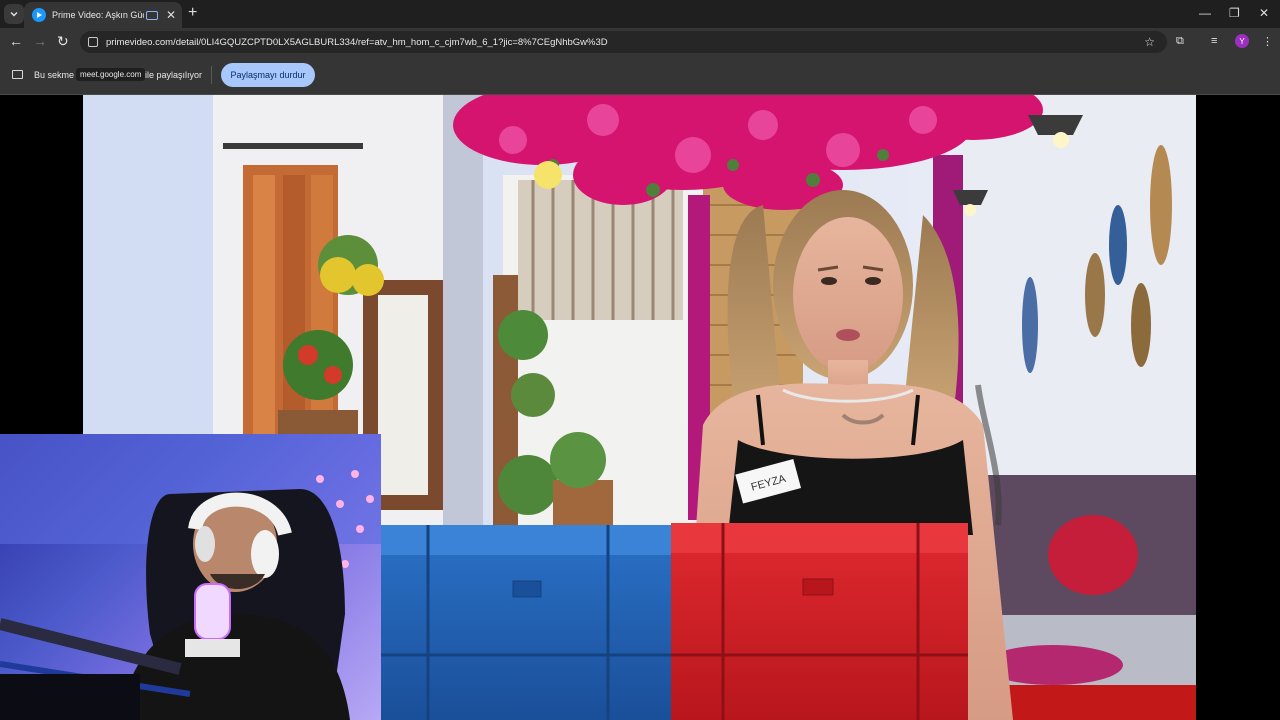 This screenshot has width=1280, height=720. I want to click on share-text-before: Bu sekme, so click(54, 75).